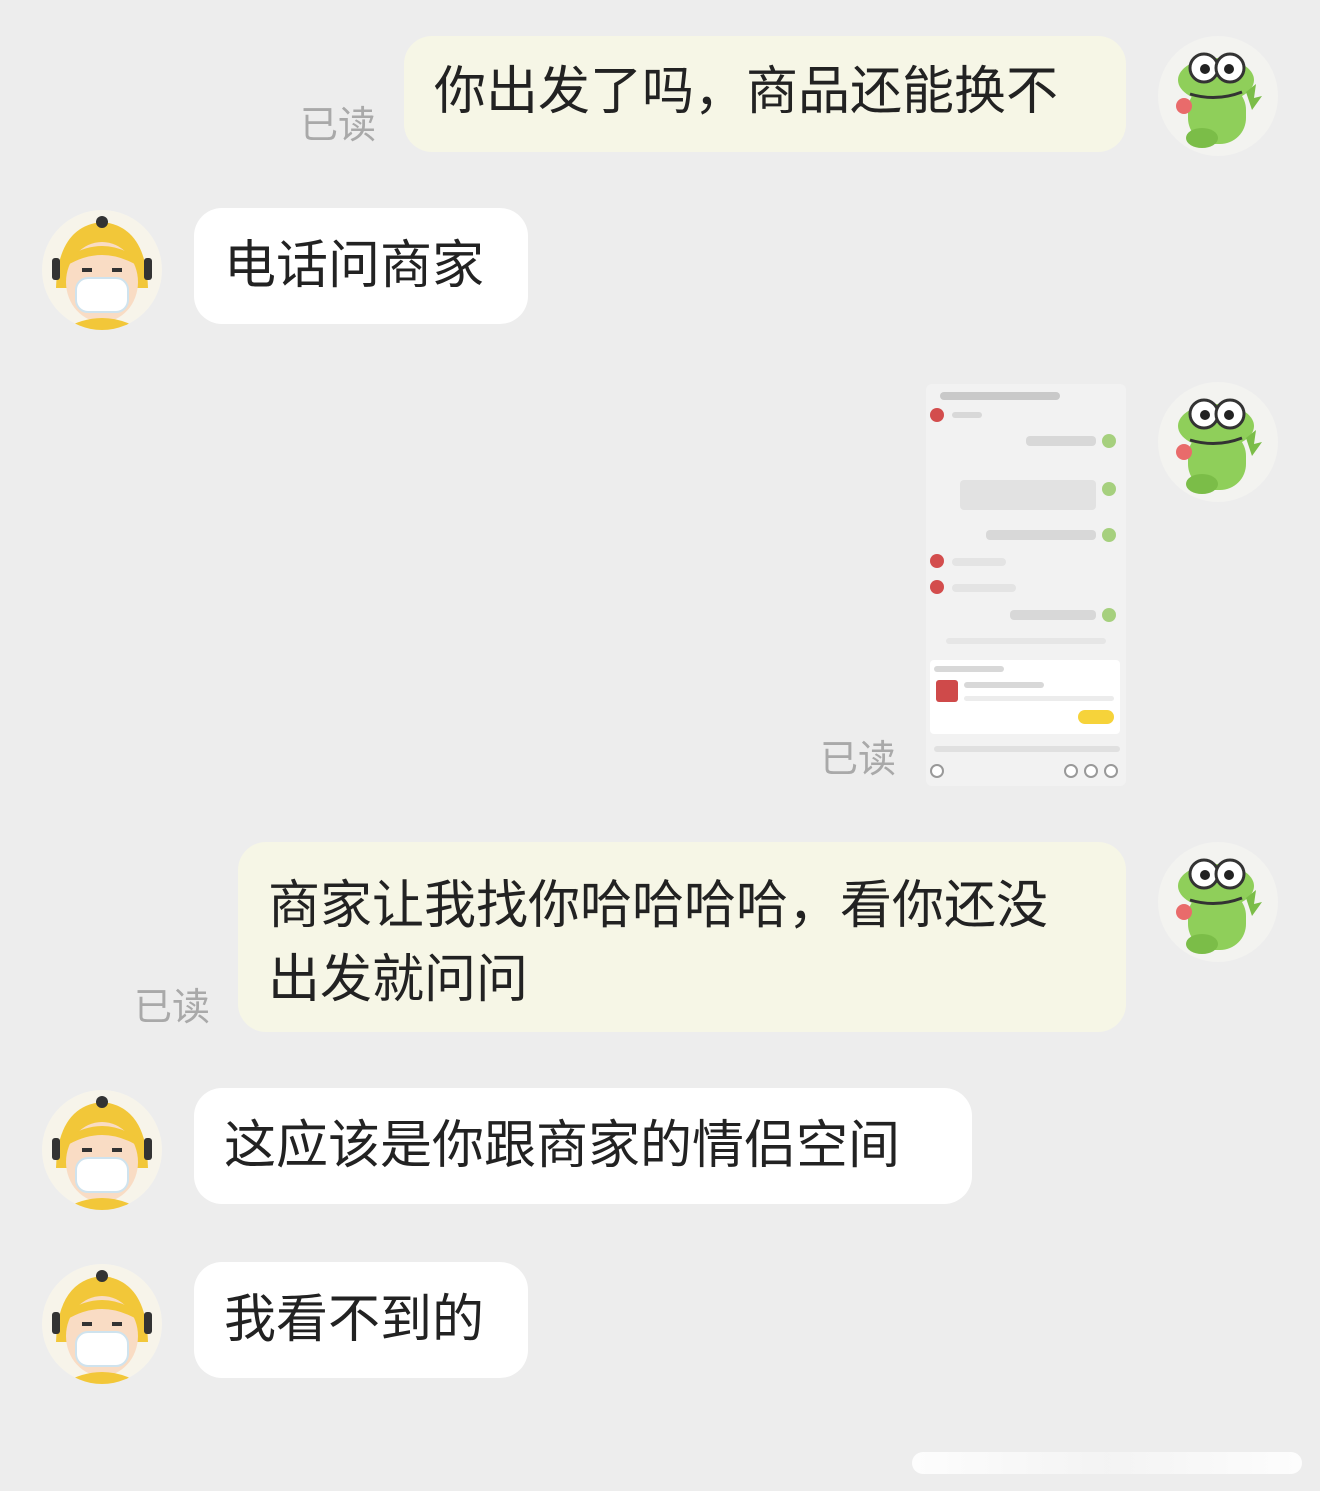 Image resolution: width=1320 pixels, height=1491 pixels. Describe the element at coordinates (765, 94) in the screenshot. I see `message-bubble-outgoing: 你出发了吗，商品还能换不` at that location.